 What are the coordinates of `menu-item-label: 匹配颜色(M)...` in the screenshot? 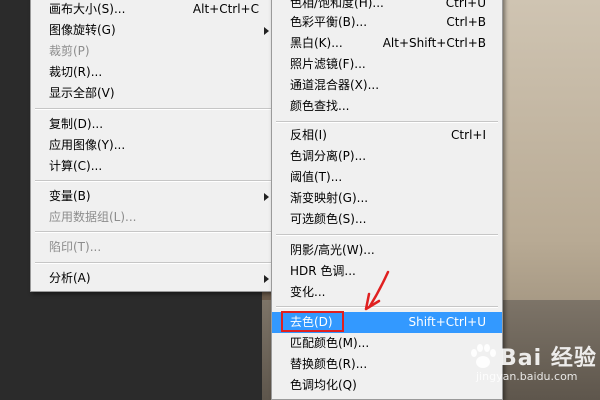 It's located at (330, 343).